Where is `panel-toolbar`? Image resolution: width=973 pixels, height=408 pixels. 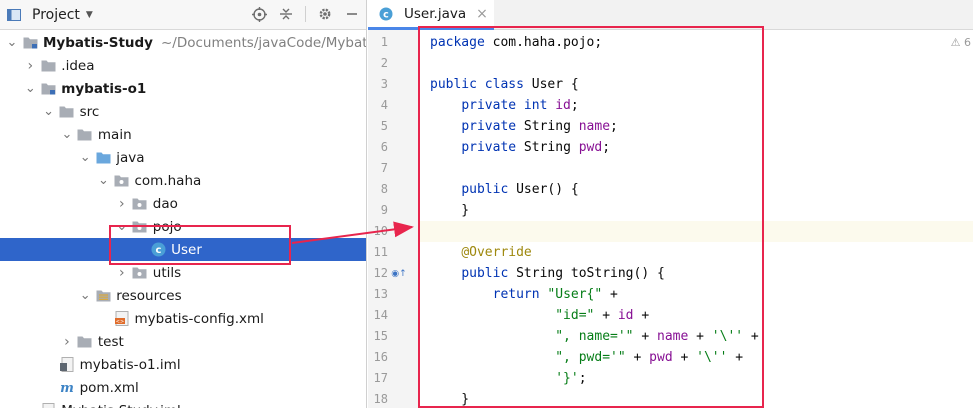 panel-toolbar is located at coordinates (305, 14).